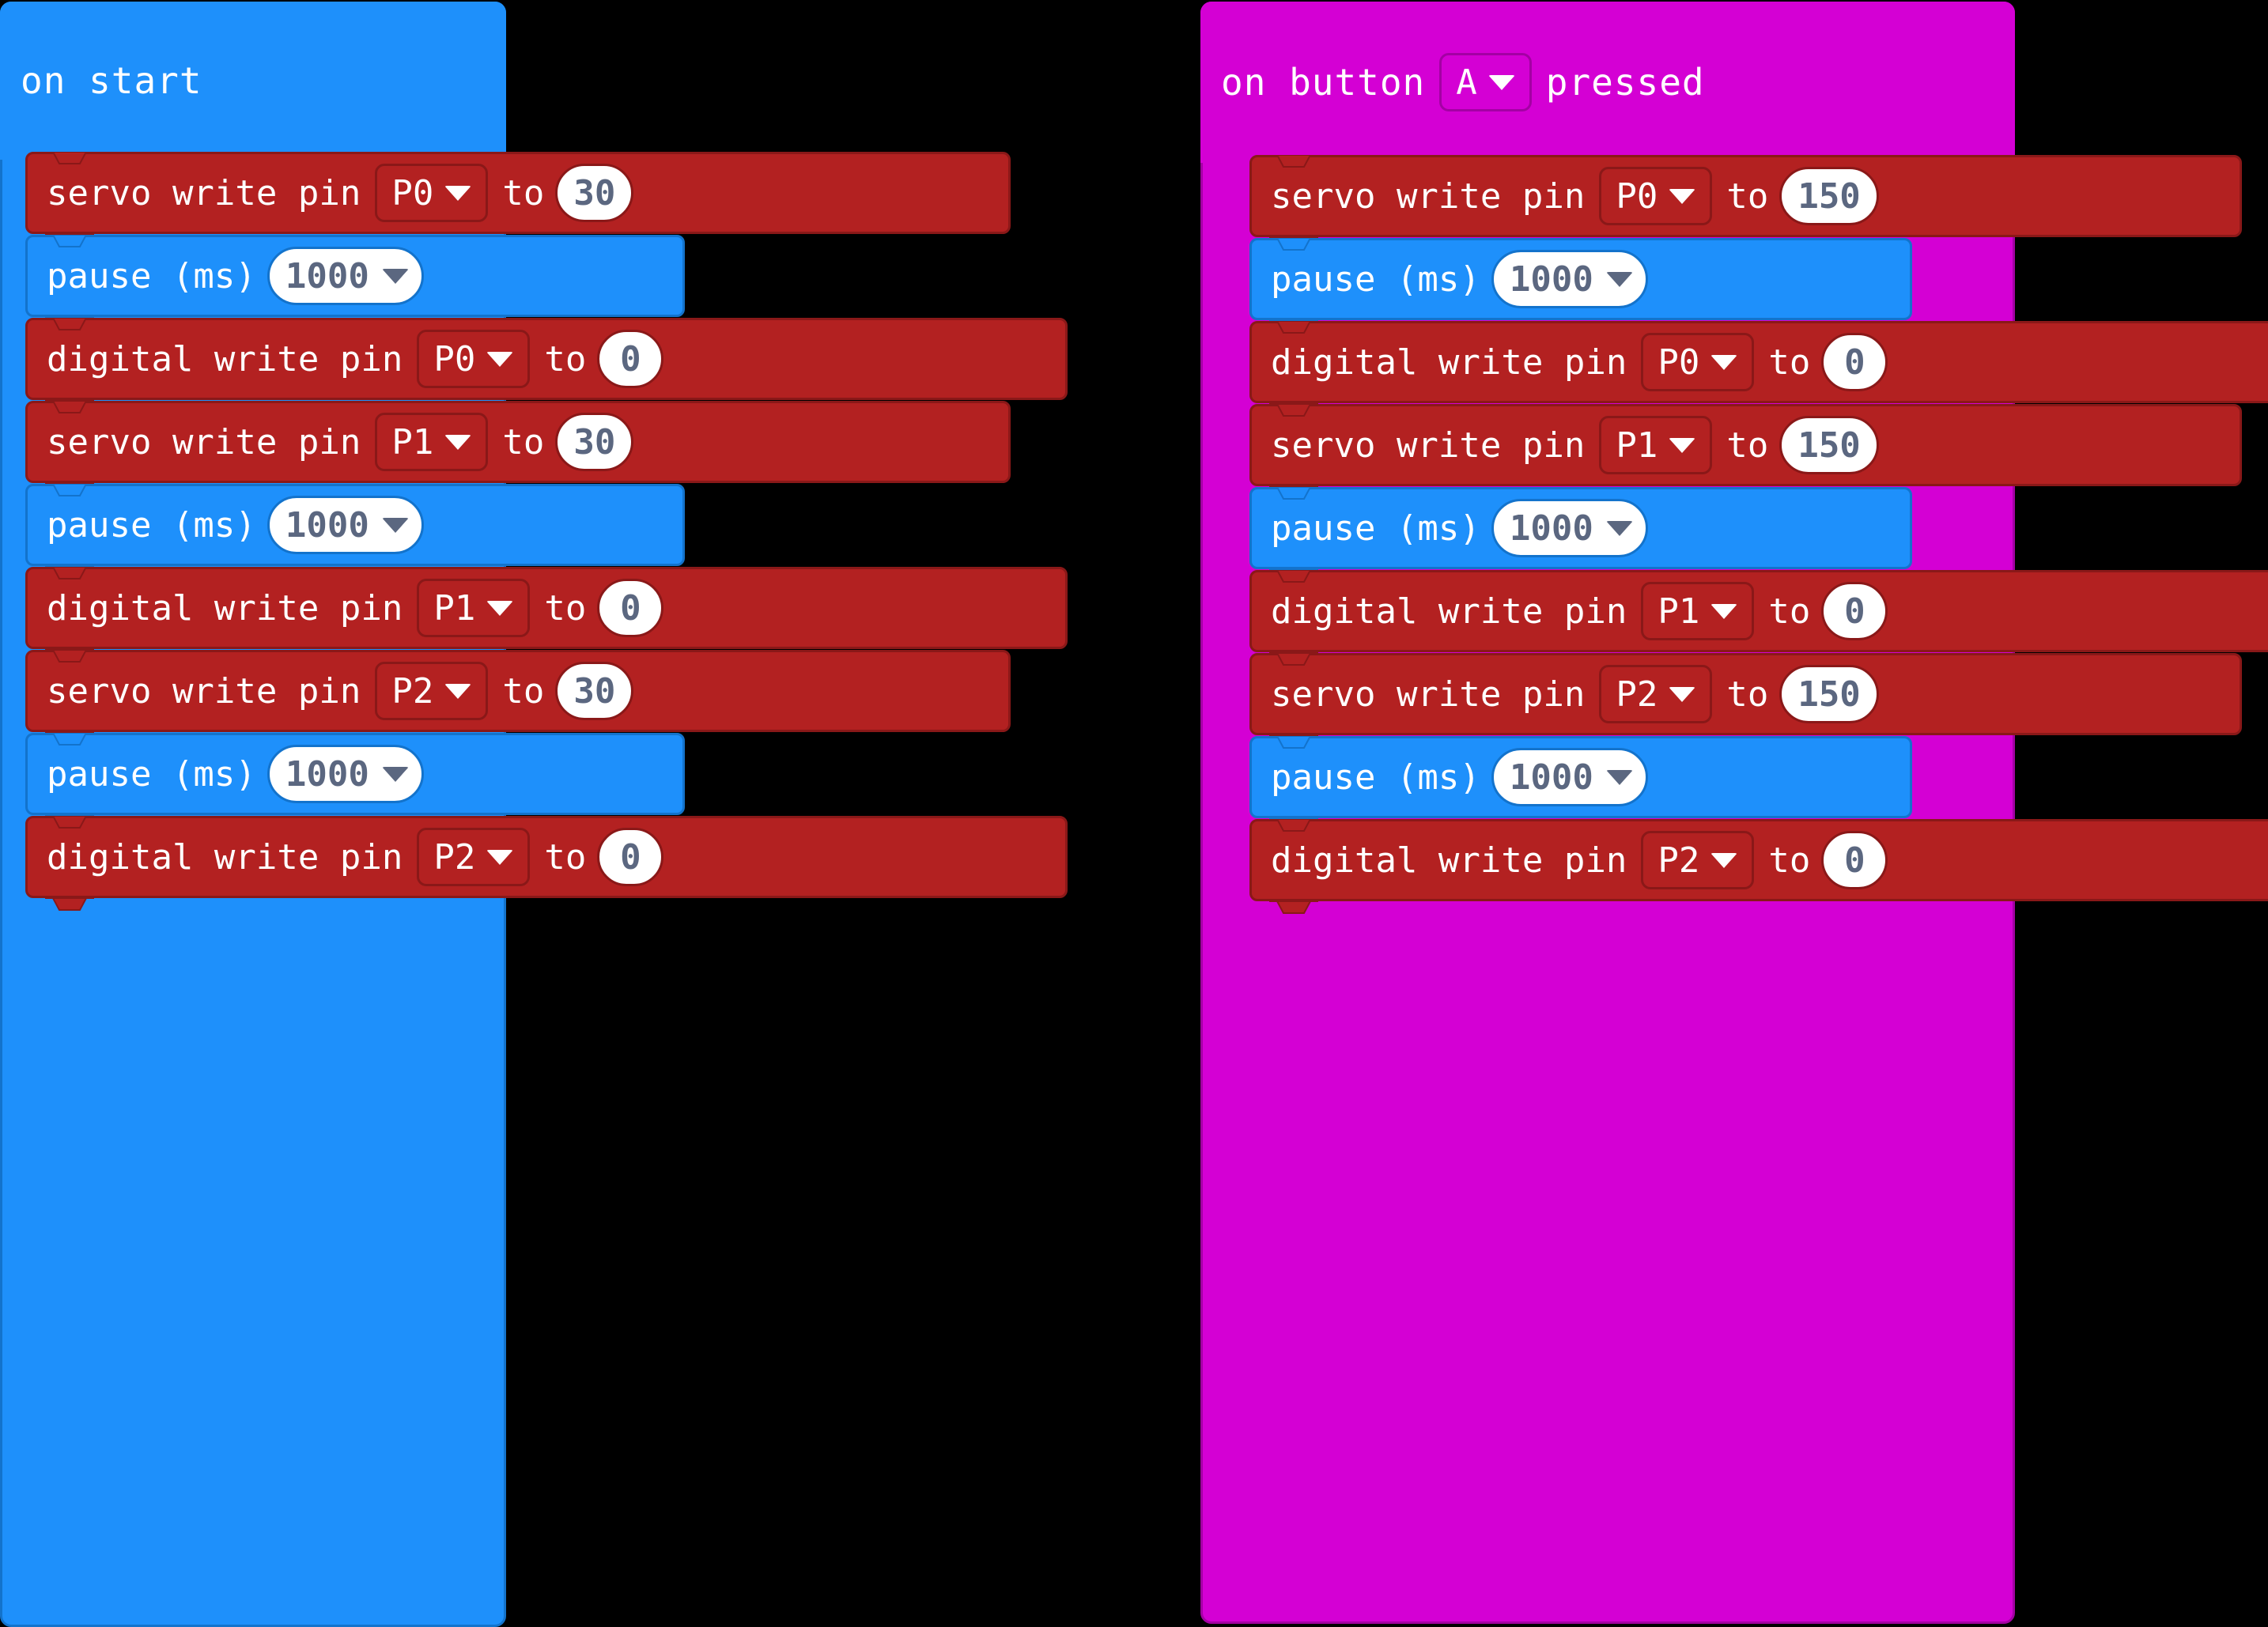  What do you see at coordinates (1466, 82) in the screenshot?
I see `dropdown-value: A` at bounding box center [1466, 82].